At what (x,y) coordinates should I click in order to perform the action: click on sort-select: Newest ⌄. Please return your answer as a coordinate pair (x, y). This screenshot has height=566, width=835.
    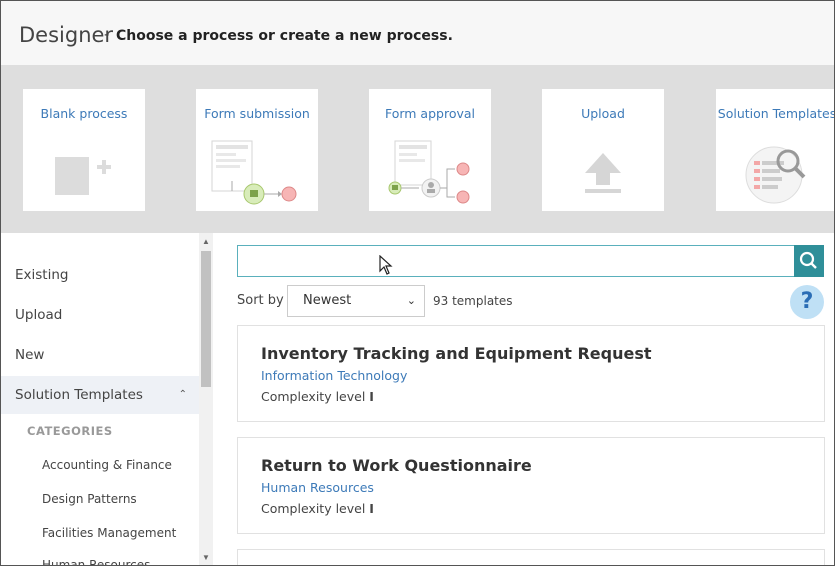
    Looking at the image, I should click on (356, 301).